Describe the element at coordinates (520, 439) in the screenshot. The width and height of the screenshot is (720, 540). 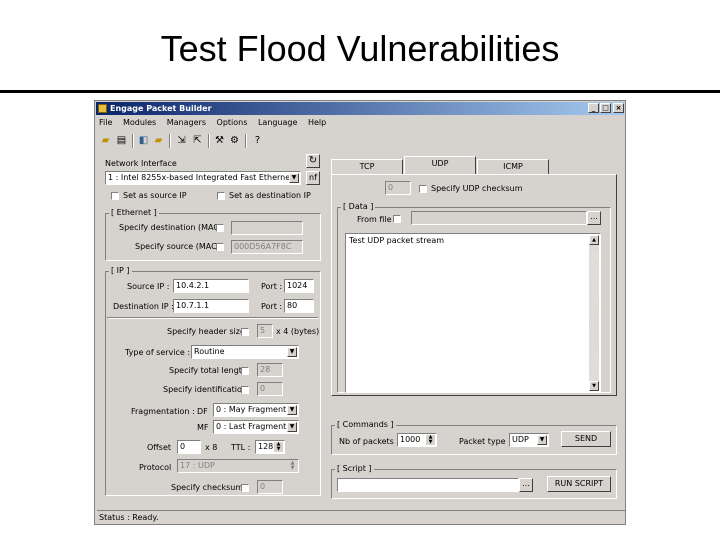
I see `packet-type-value: UDP` at that location.